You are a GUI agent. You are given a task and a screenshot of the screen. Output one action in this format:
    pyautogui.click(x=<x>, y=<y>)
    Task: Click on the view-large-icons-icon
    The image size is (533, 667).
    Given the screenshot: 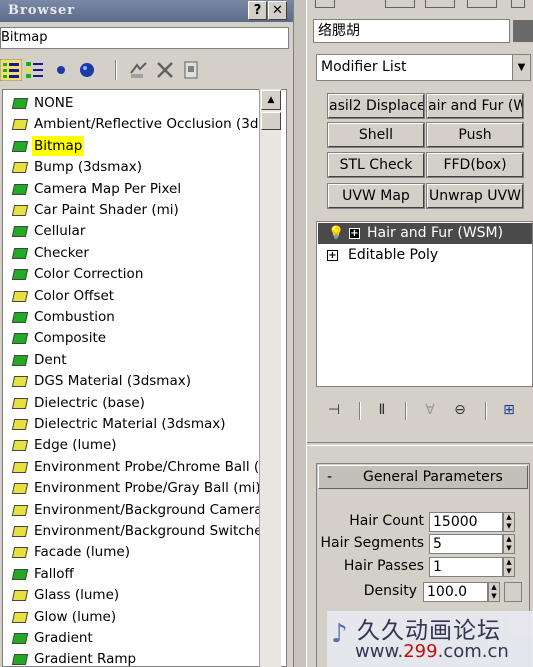 What is the action you would take?
    pyautogui.click(x=87, y=70)
    